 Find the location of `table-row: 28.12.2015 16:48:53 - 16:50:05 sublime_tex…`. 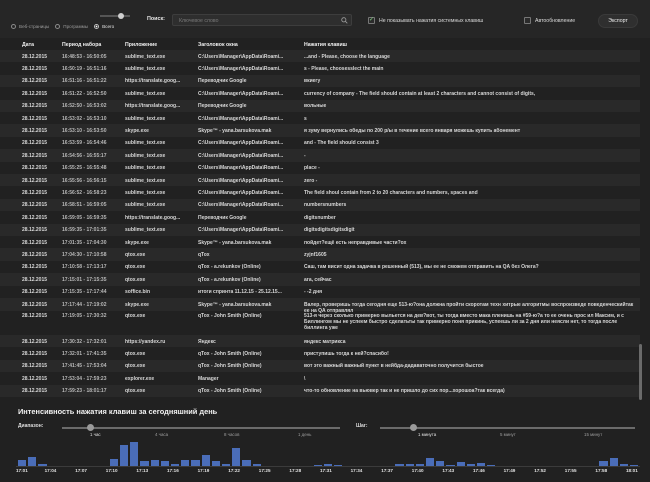

table-row: 28.12.2015 16:48:53 - 16:50:05 sublime_tex… is located at coordinates (320, 56).